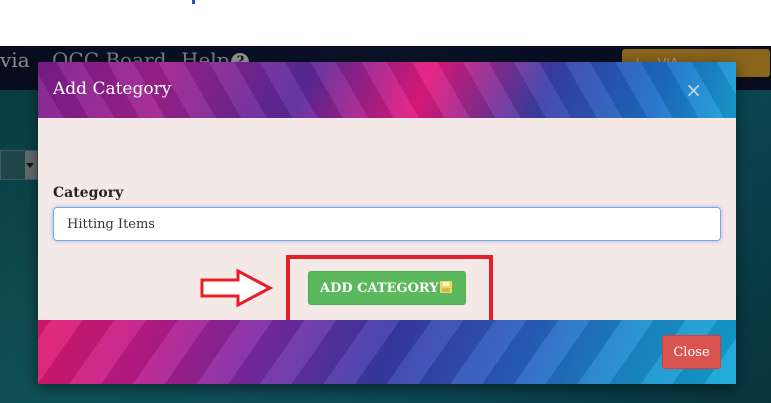 This screenshot has height=403, width=771. What do you see at coordinates (237, 288) in the screenshot?
I see `arrow-right-icon` at bounding box center [237, 288].